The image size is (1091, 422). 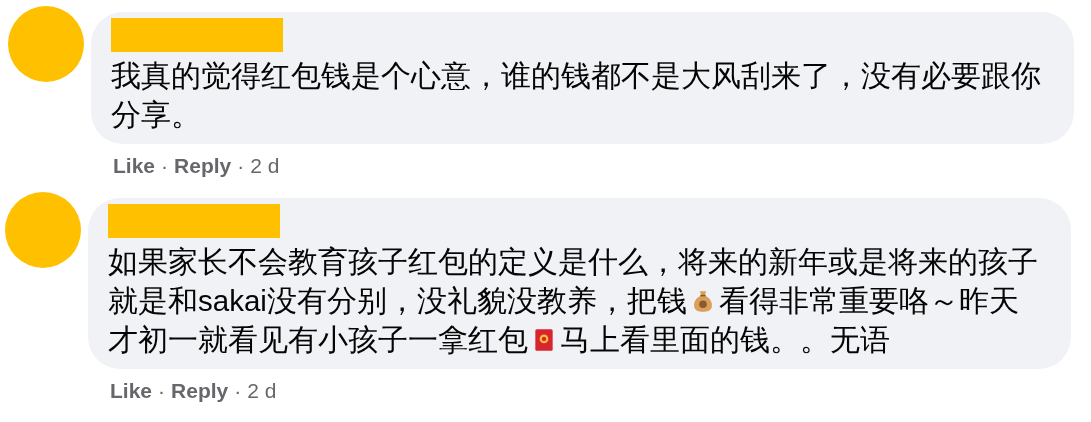 What do you see at coordinates (725, 340) in the screenshot?
I see `comment-text: 马上看里面的钱。。无语` at bounding box center [725, 340].